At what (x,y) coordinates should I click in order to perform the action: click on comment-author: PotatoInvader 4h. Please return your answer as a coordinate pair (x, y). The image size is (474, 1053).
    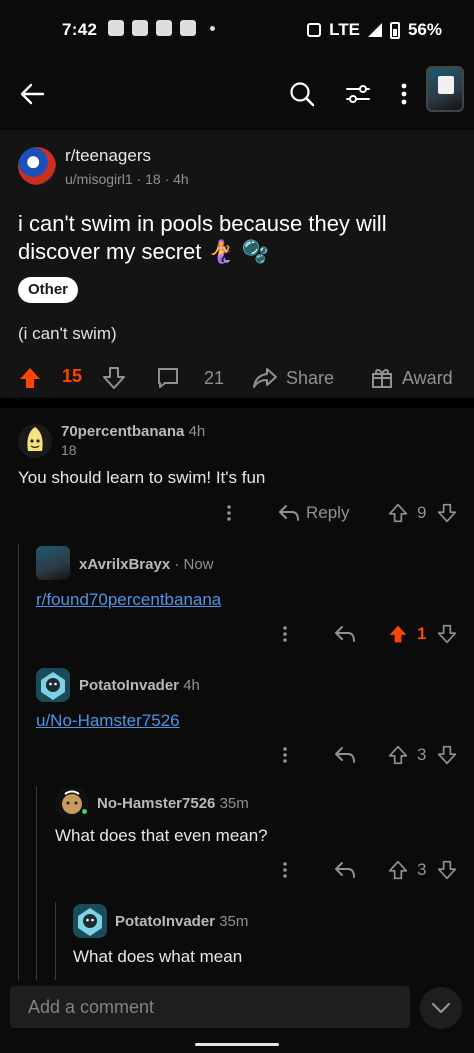
    Looking at the image, I should click on (139, 685).